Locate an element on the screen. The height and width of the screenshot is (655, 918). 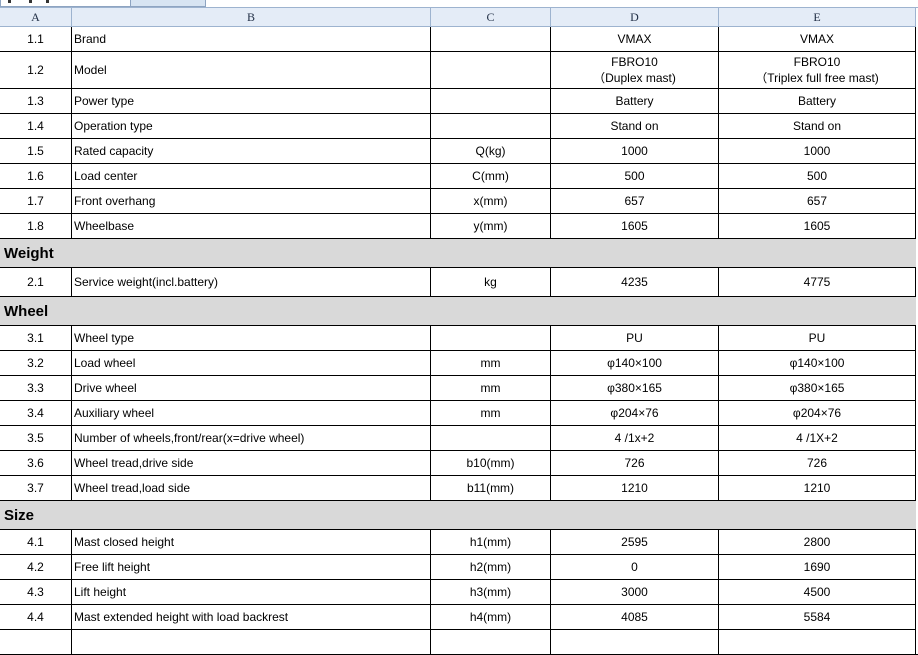
value-cell-e: 1690 is located at coordinates (817, 567).